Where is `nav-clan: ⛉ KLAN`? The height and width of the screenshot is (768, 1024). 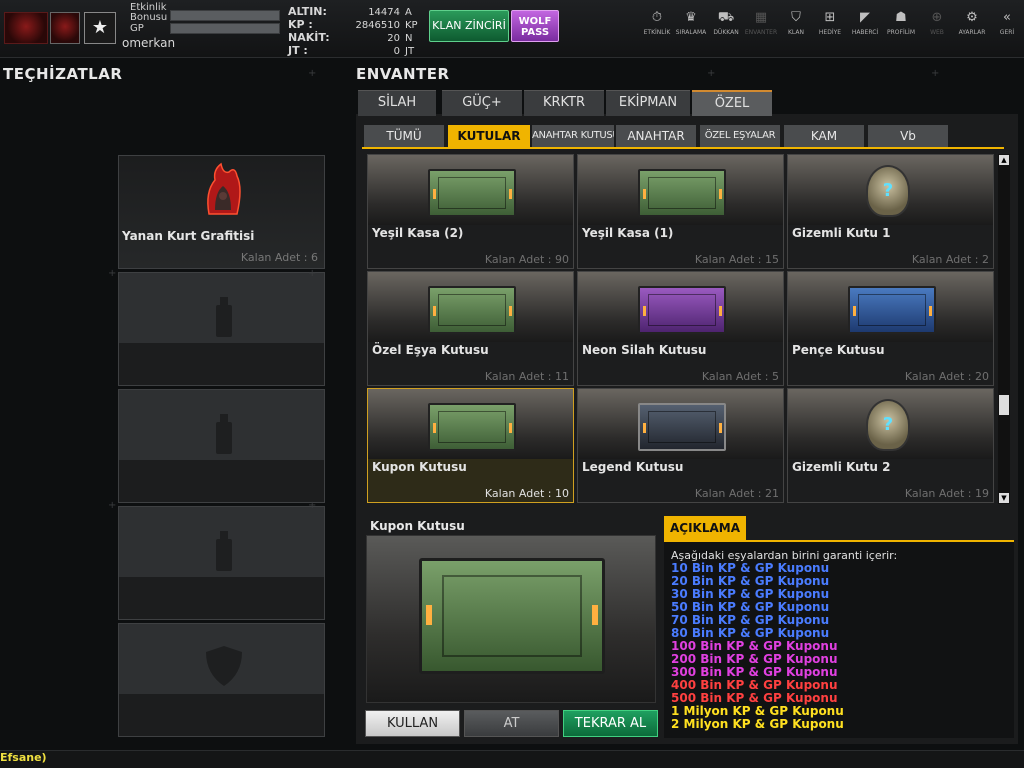
nav-clan: ⛉ KLAN is located at coordinates (796, 23).